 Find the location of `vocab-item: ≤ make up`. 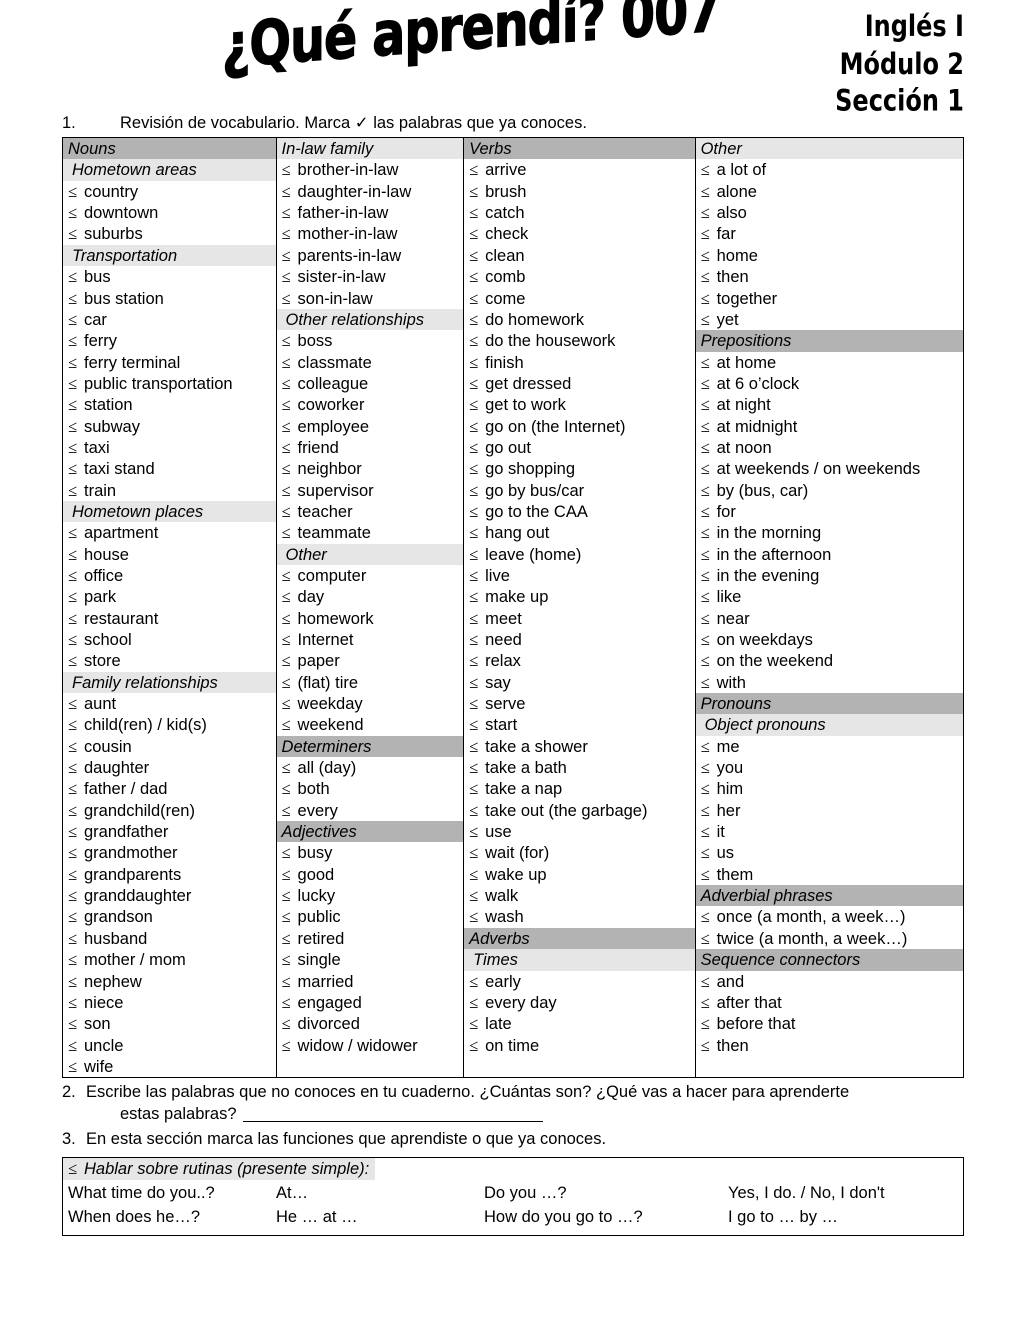

vocab-item: ≤ make up is located at coordinates (579, 596).